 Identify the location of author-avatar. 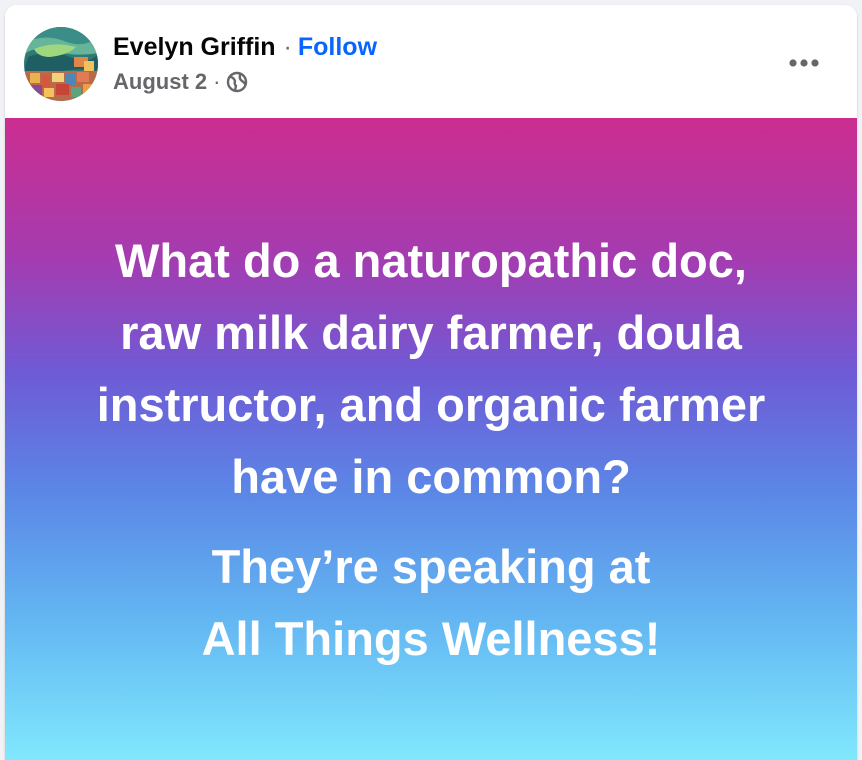
(61, 64).